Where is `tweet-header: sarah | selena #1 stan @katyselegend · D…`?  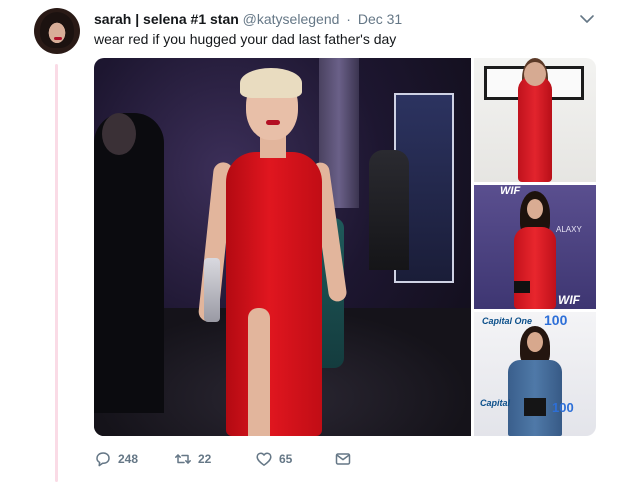
tweet-header: sarah | selena #1 stan @katyselegend · D… is located at coordinates (339, 19).